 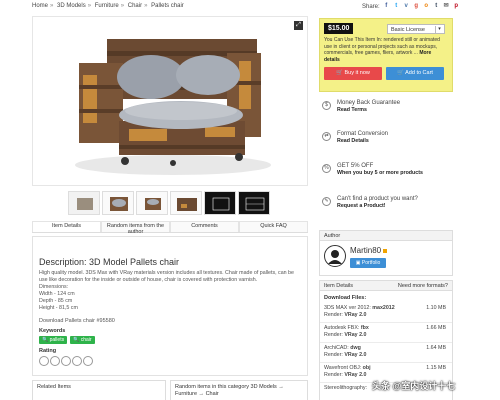 What do you see at coordinates (107, 6) in the screenshot?
I see `breadcrumb-furniture: Furniture` at bounding box center [107, 6].